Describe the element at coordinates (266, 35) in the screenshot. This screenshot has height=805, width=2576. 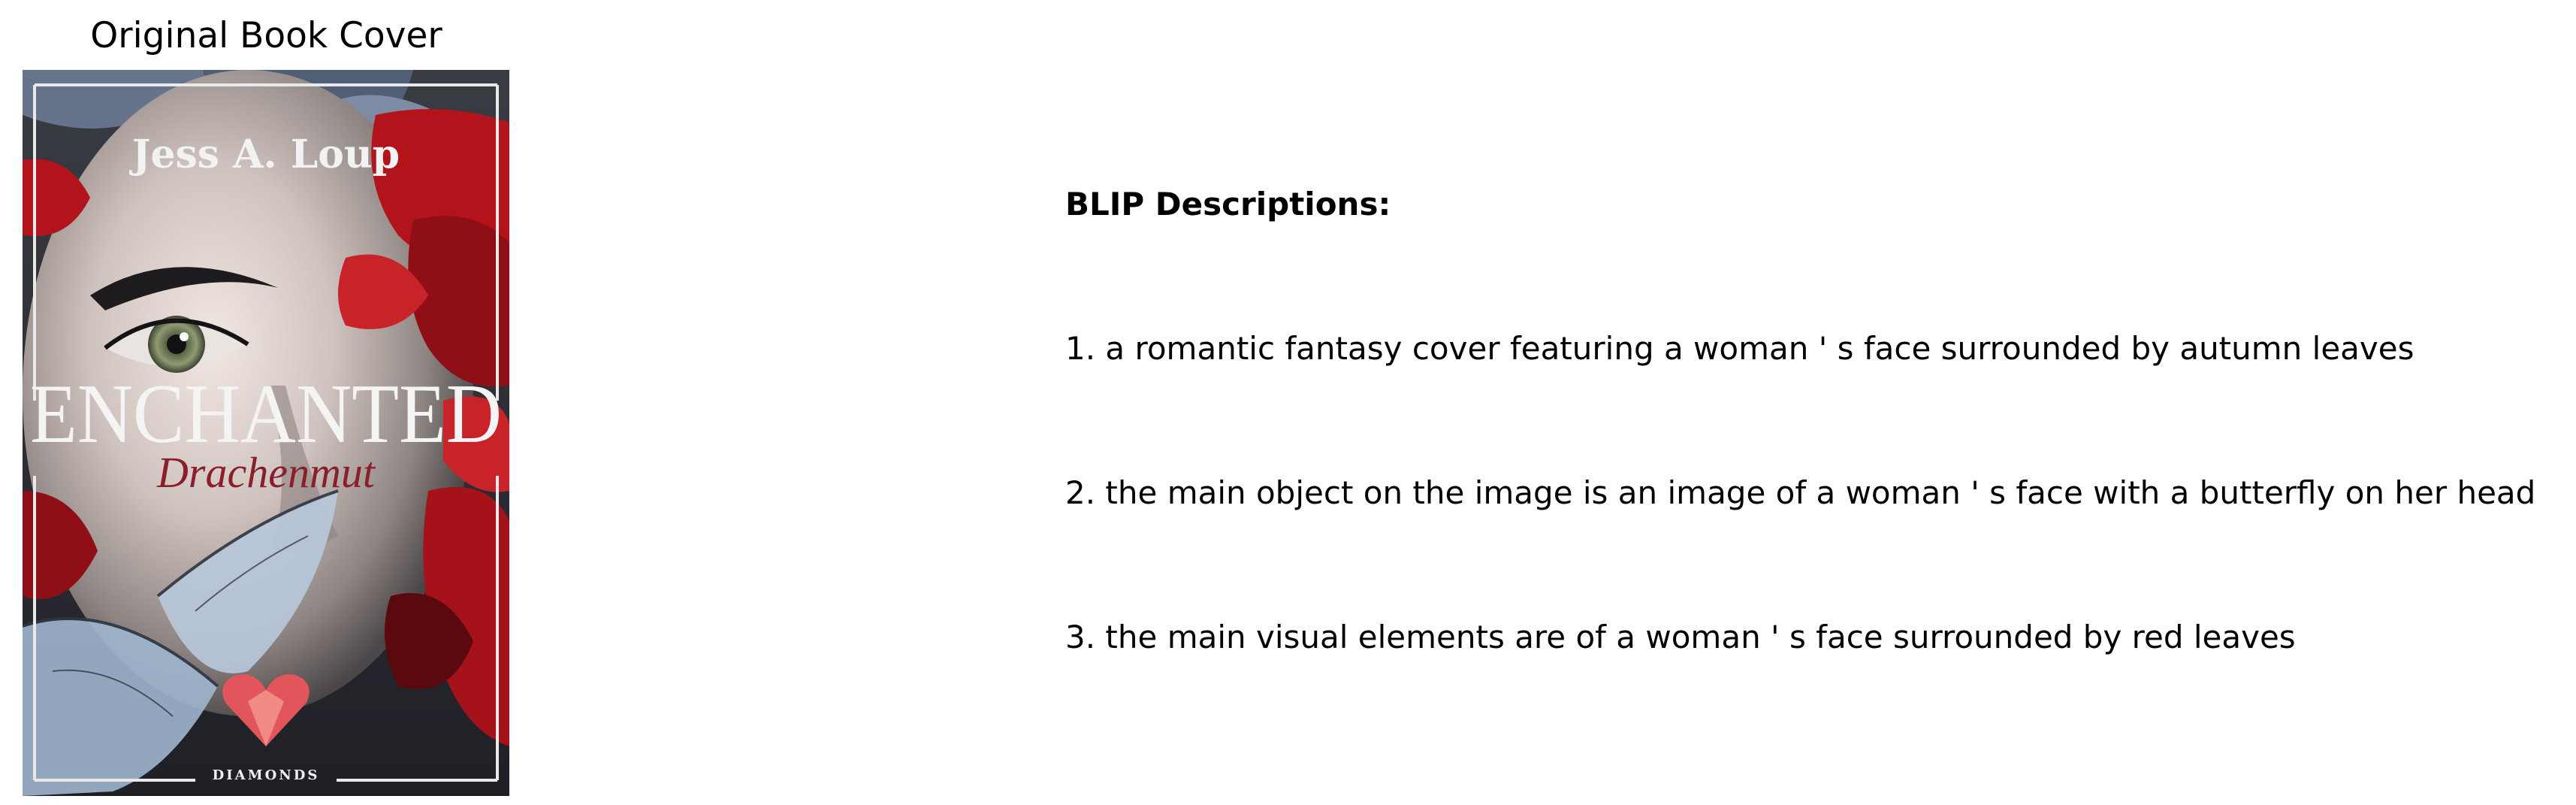
I see `cover-panel-title: Original Book Cover` at that location.